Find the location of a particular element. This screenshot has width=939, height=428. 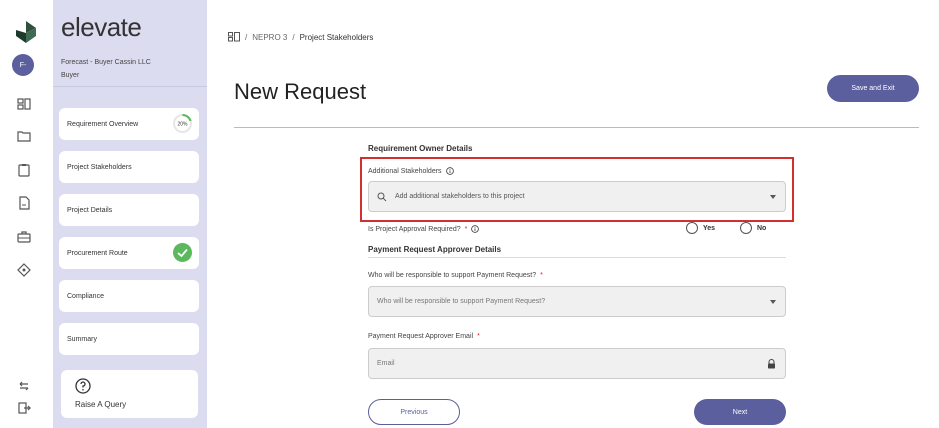

section-divider is located at coordinates (577, 257).